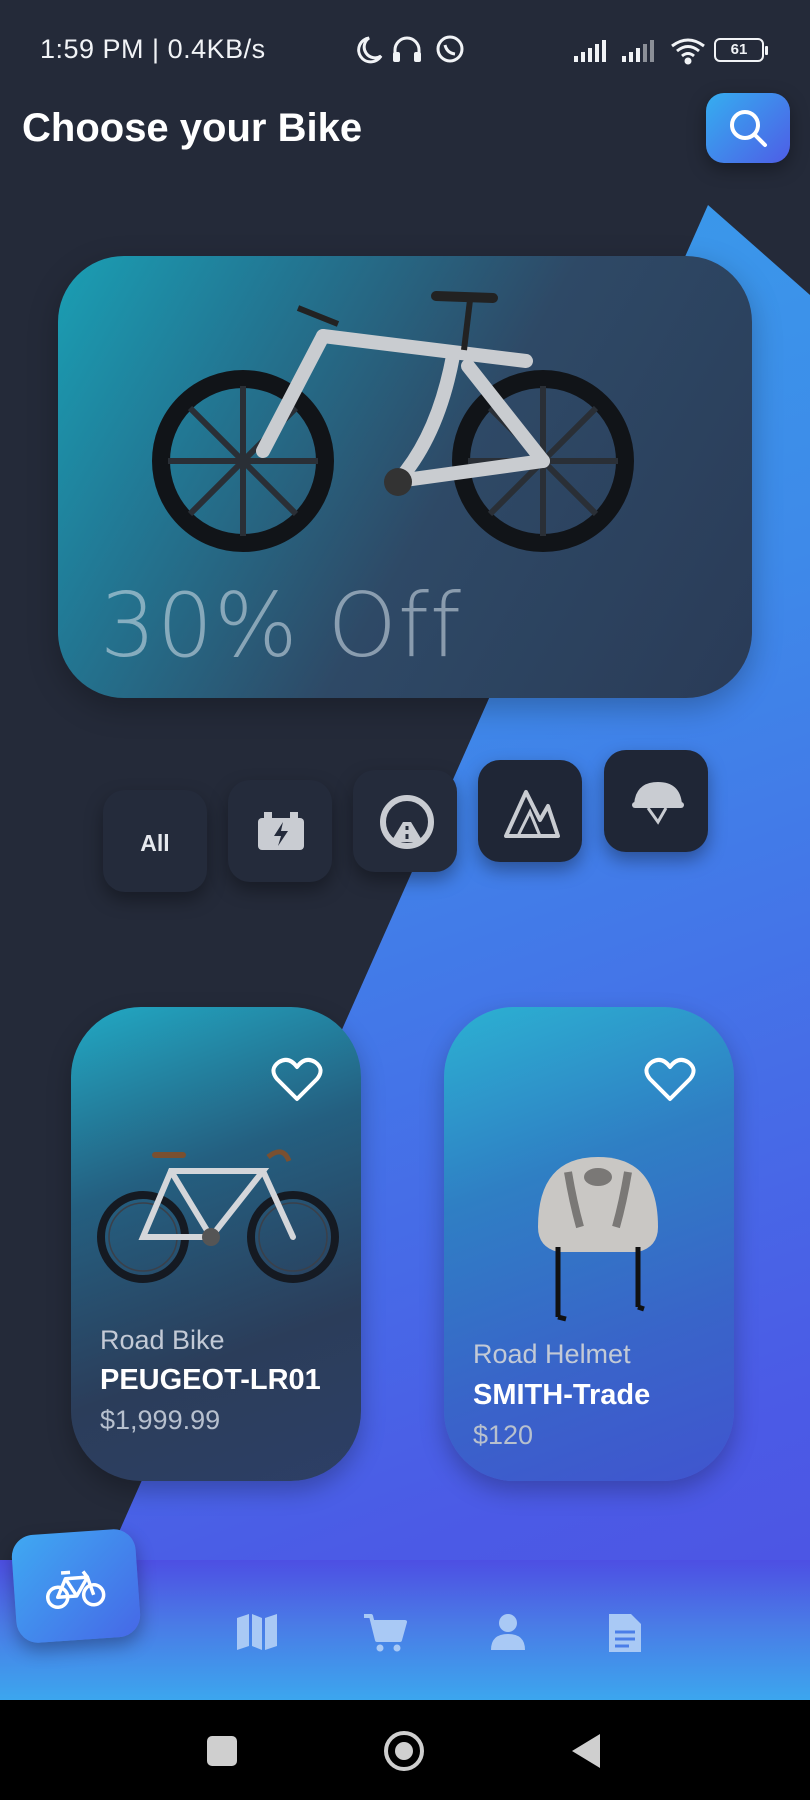 Image resolution: width=810 pixels, height=1800 pixels. What do you see at coordinates (153, 49) in the screenshot?
I see `status-time-speed: 1:59 PM | 0.4KB/s` at bounding box center [153, 49].